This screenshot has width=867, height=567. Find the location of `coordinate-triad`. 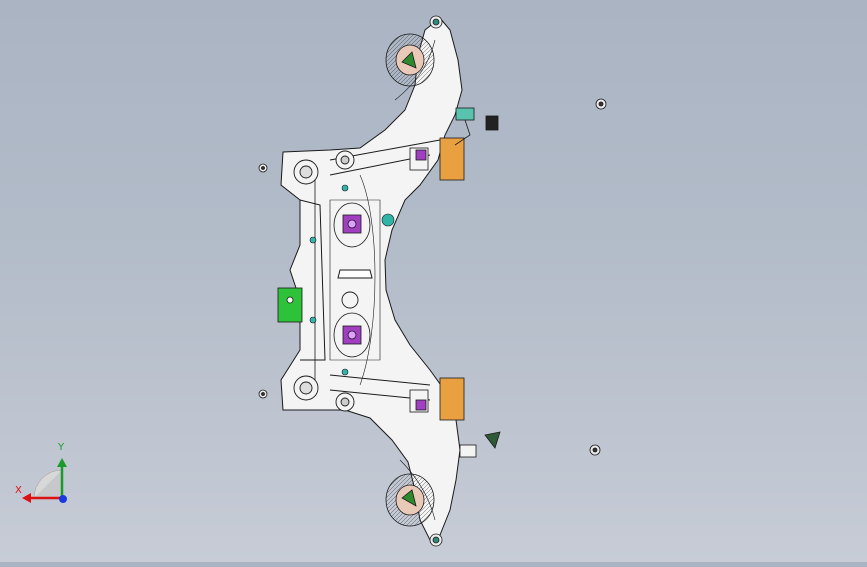

coordinate-triad is located at coordinates (44, 480).